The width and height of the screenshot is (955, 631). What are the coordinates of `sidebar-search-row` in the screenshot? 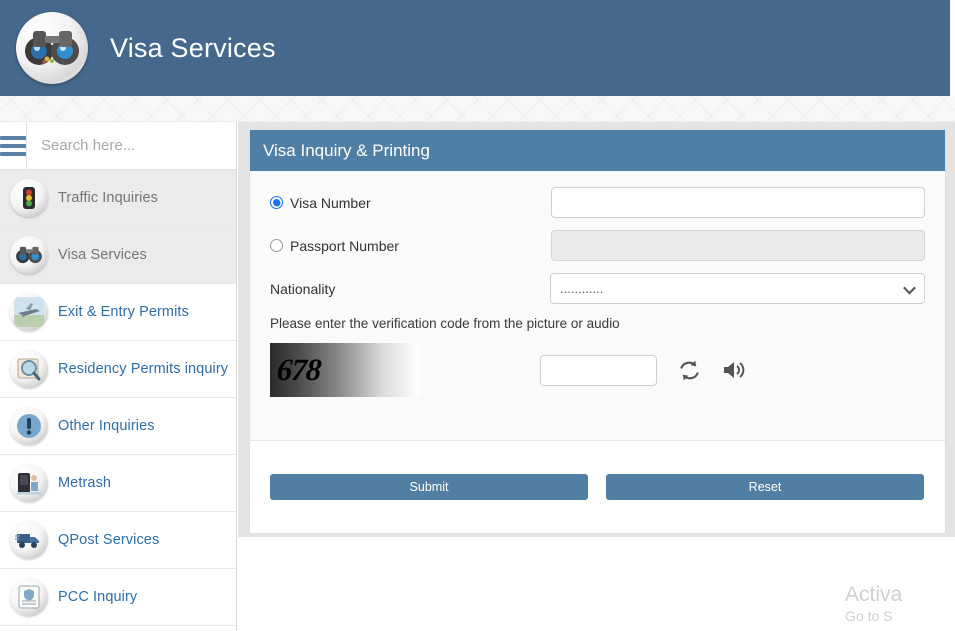 It's located at (127, 146).